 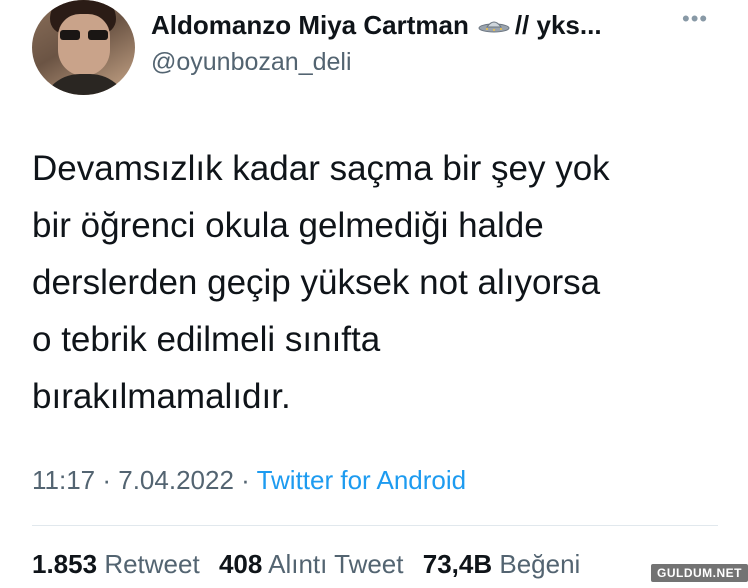 What do you see at coordinates (362, 480) in the screenshot?
I see `tweet-source-link: Twitter for Android` at bounding box center [362, 480].